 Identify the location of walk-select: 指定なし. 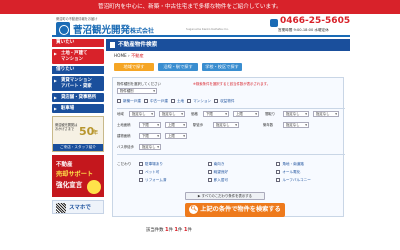
(226, 125).